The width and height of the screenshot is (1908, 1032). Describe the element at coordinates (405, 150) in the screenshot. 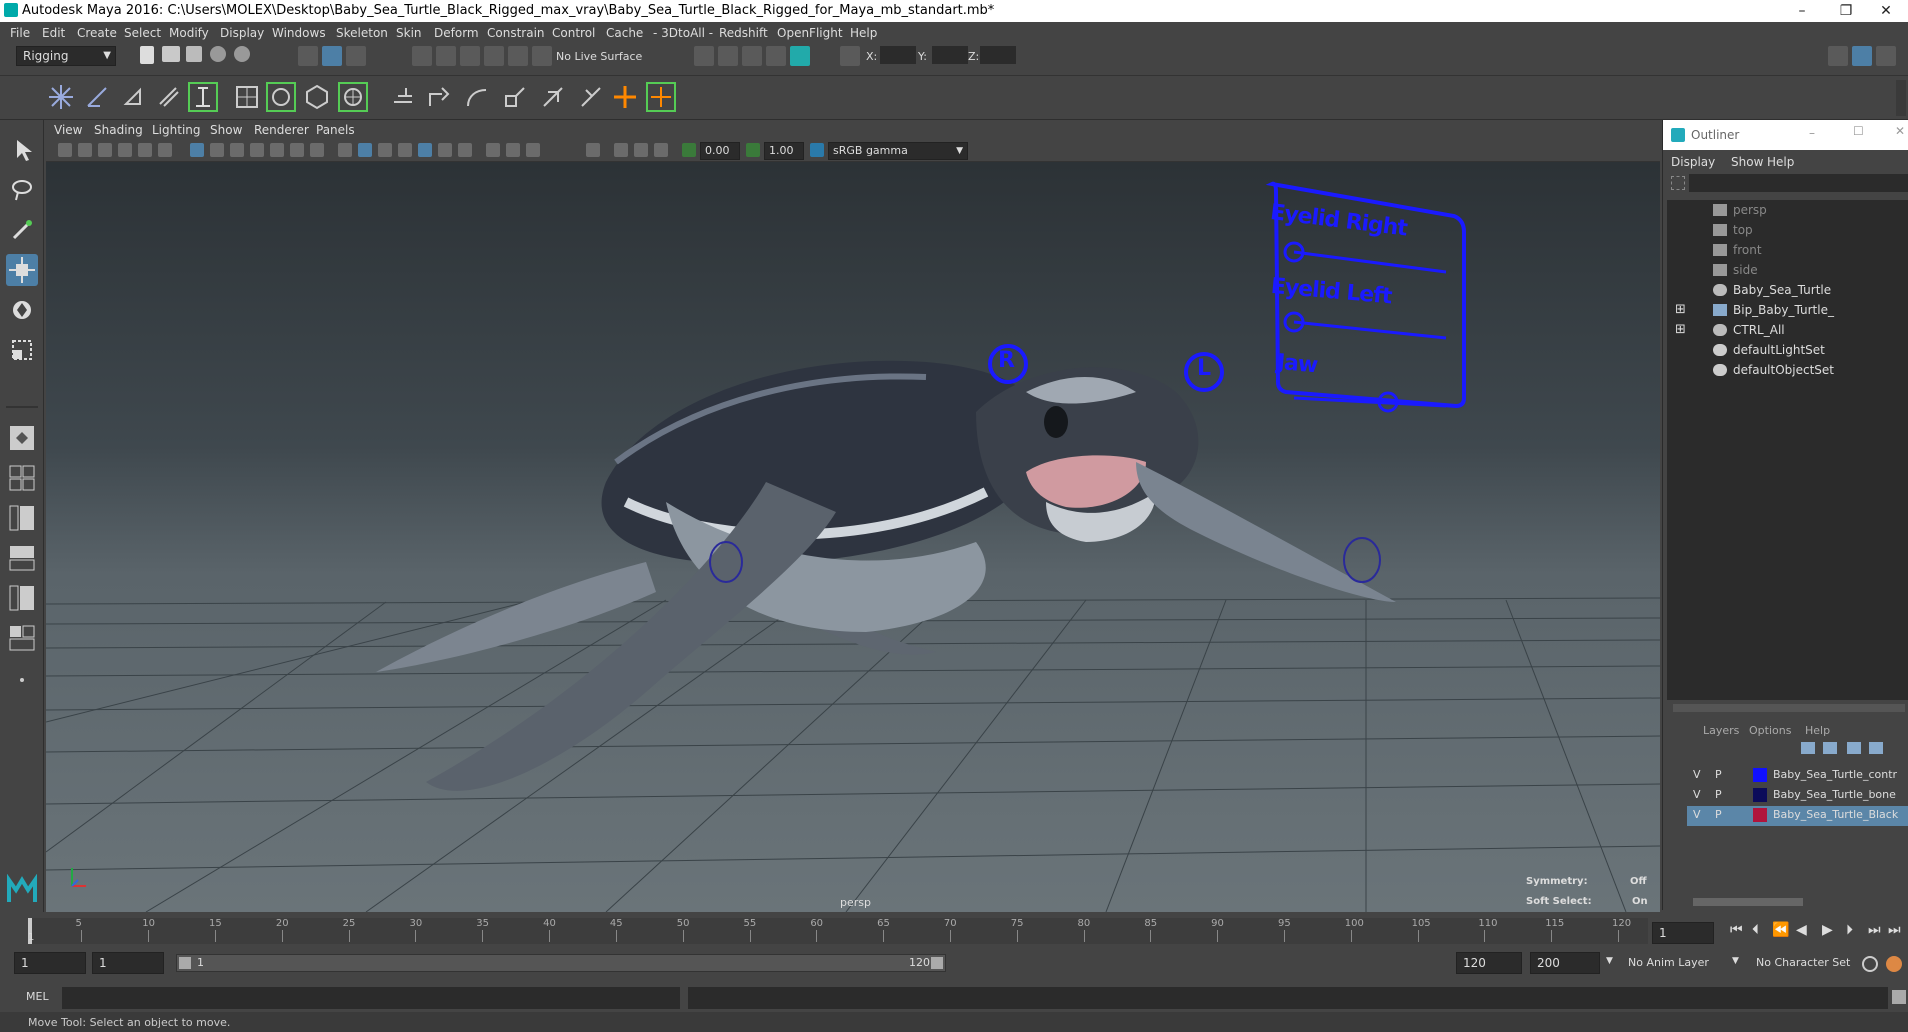

I see `wireframe-on-shaded-icon` at that location.